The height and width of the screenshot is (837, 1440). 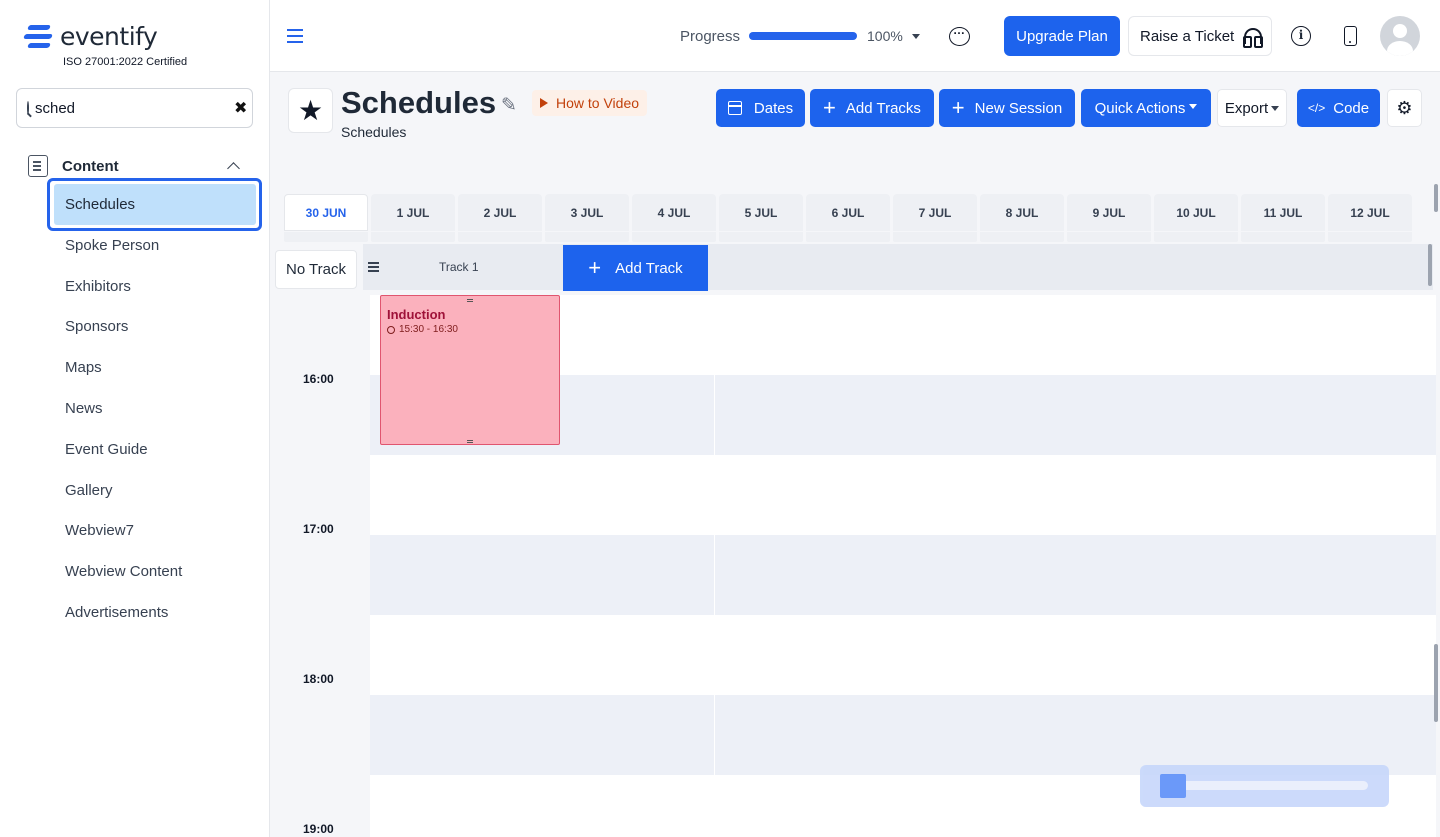 What do you see at coordinates (154, 612) in the screenshot?
I see `sidebar-item-advertisements: Advertisements` at bounding box center [154, 612].